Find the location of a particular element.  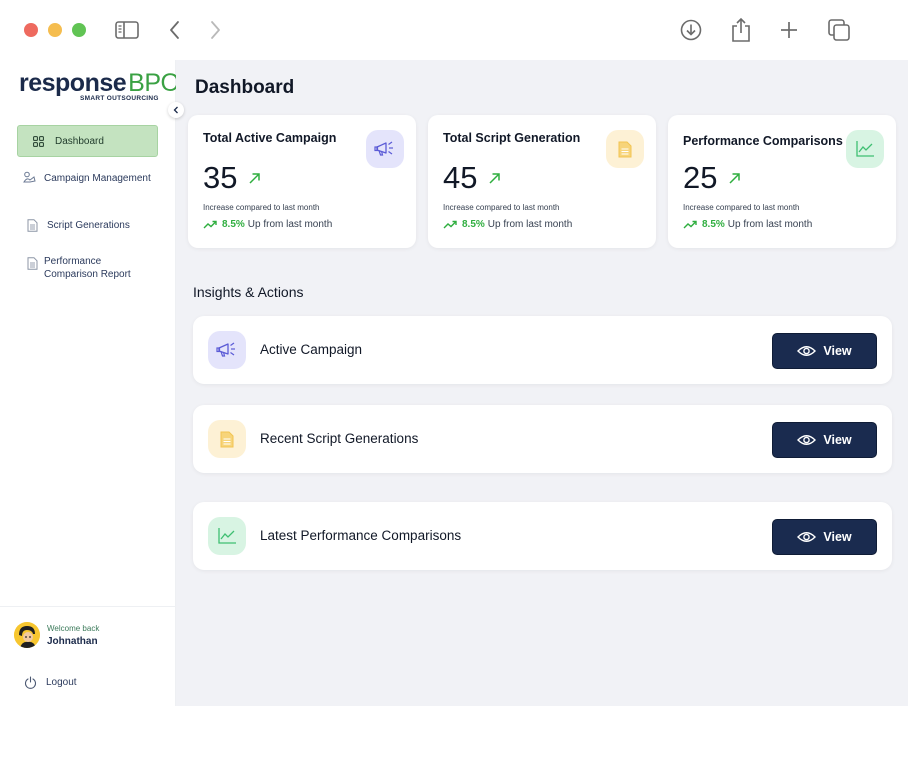

stat-number: 45 is located at coordinates (460, 177).